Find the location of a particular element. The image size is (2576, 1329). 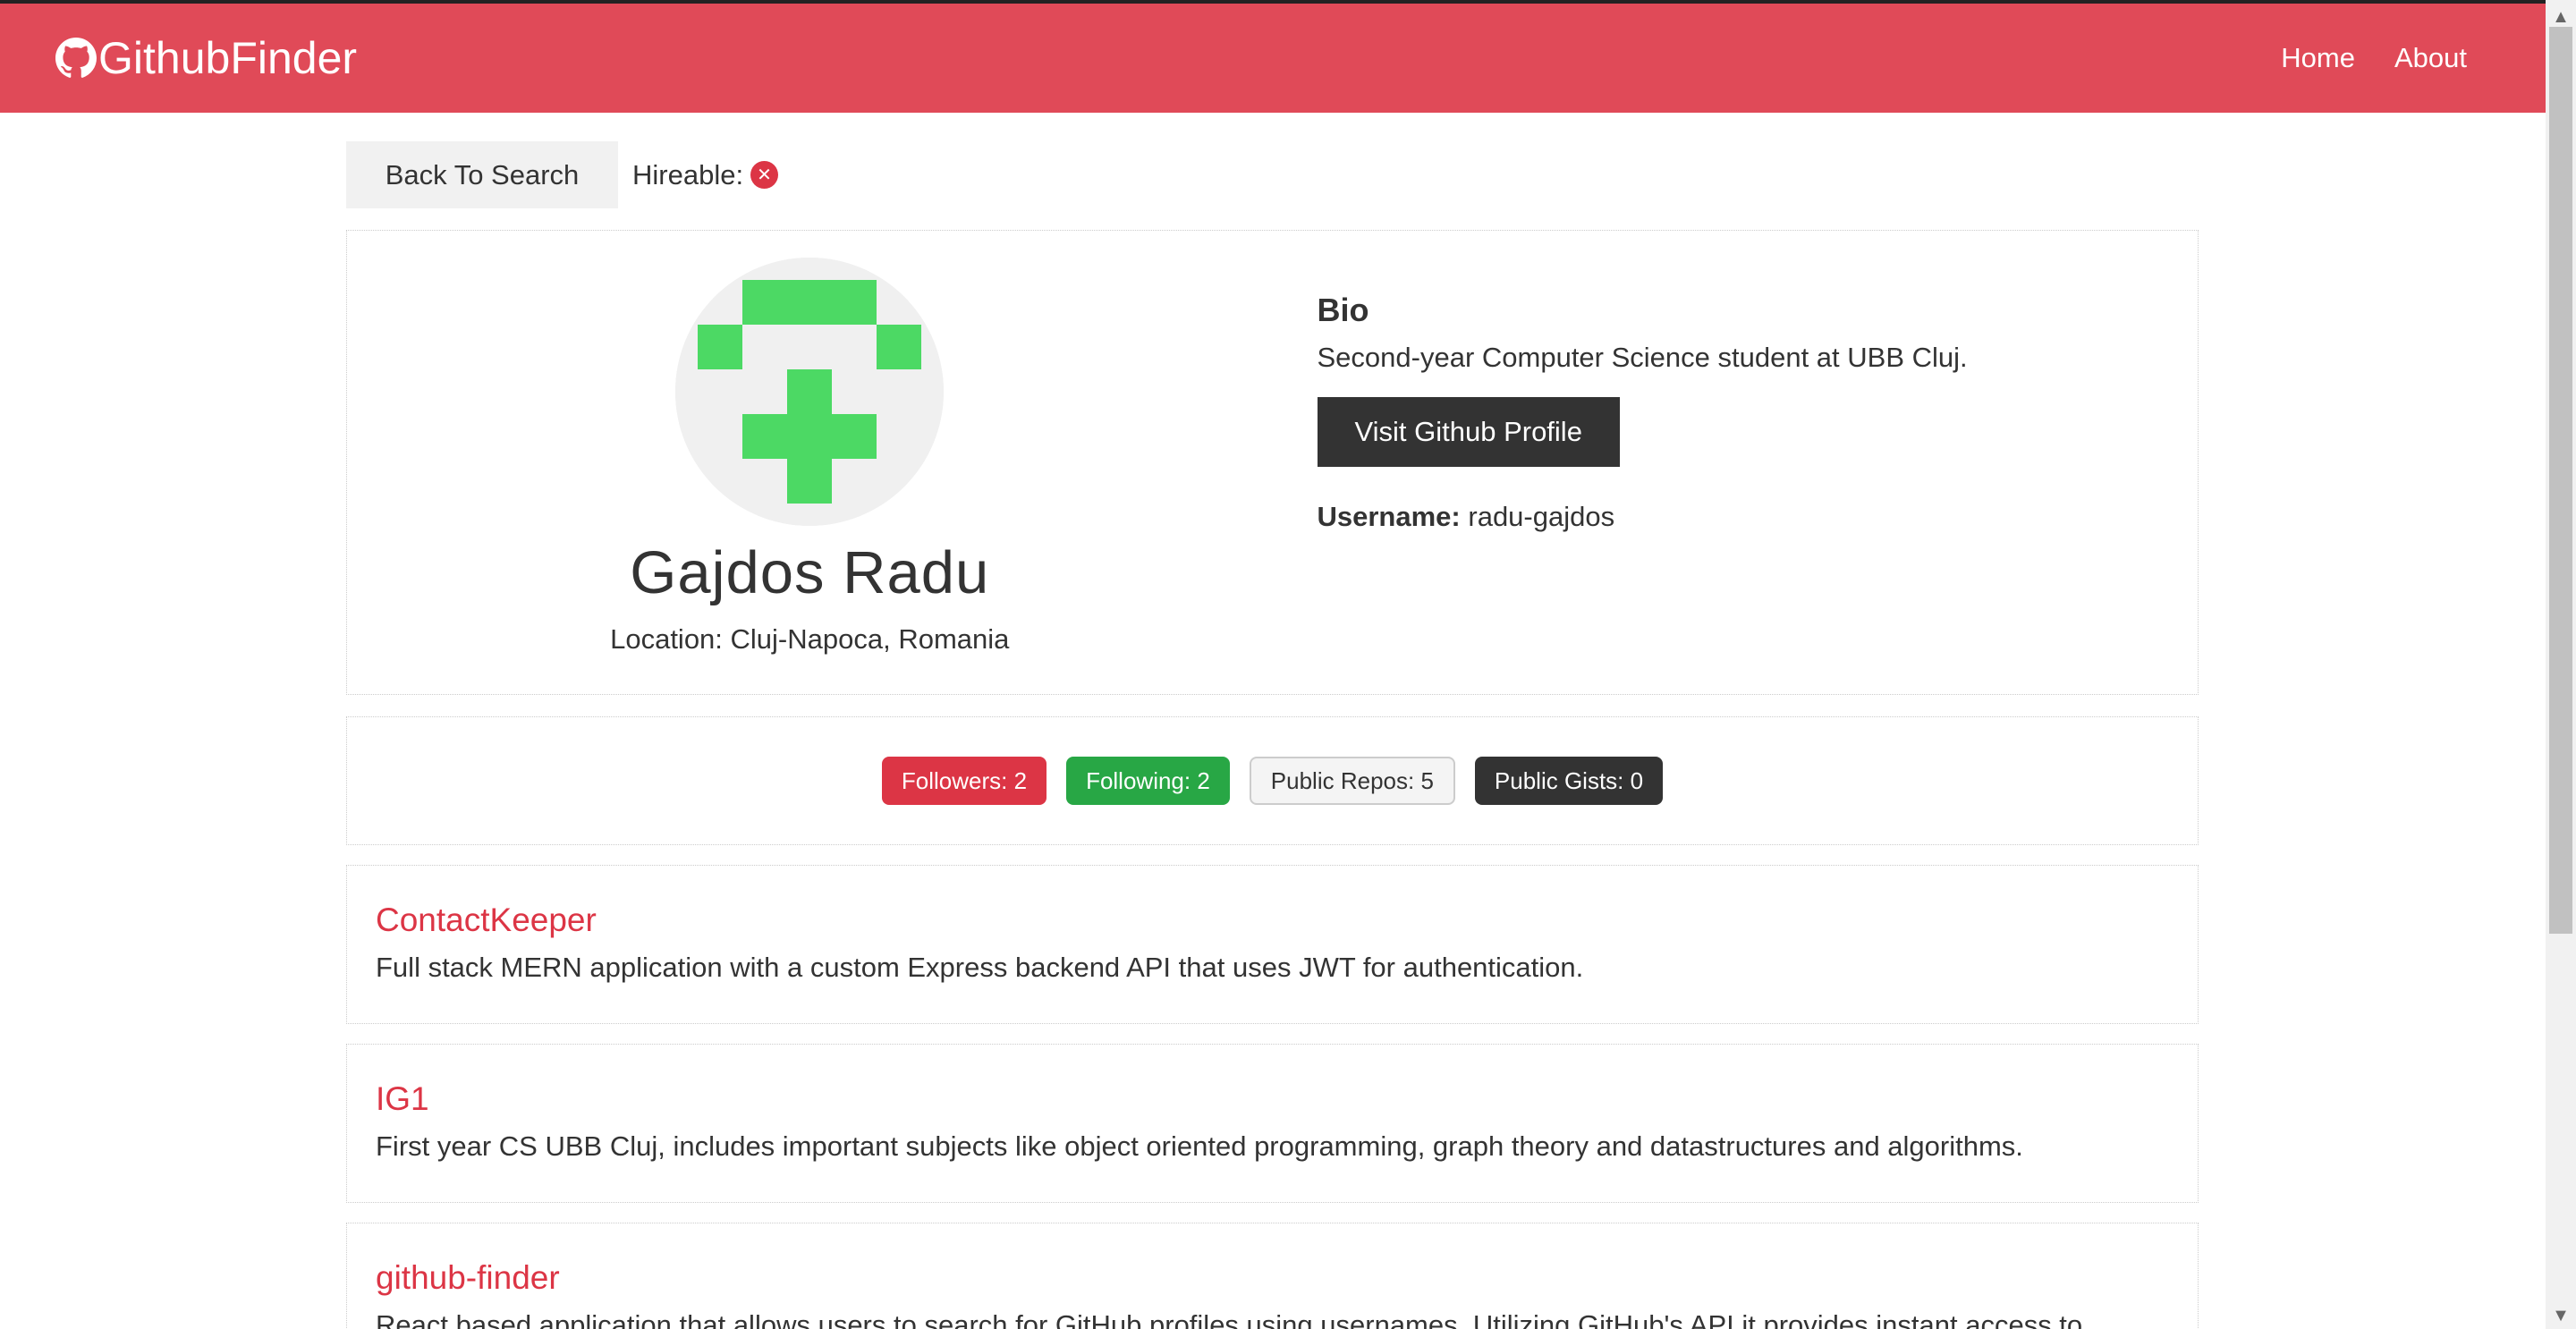

user-topbar: Back To Search Hireable: ✕ is located at coordinates (1272, 174).